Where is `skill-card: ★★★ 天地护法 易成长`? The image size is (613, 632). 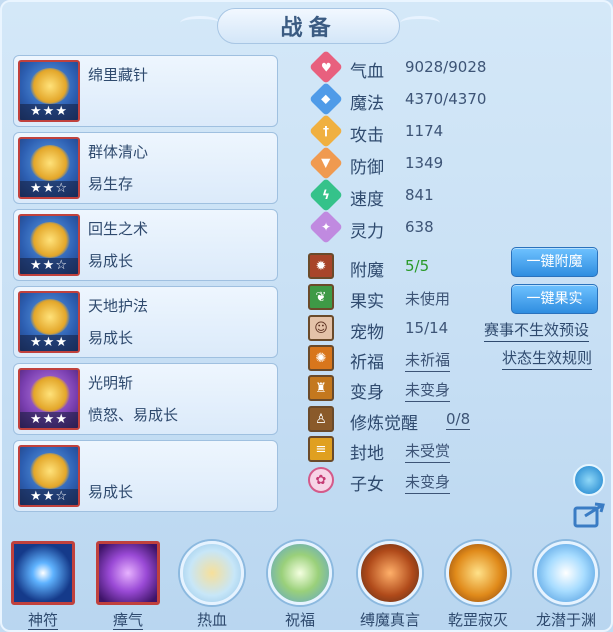
skill-card: ★★★ 天地护法 易成长 is located at coordinates (145, 322).